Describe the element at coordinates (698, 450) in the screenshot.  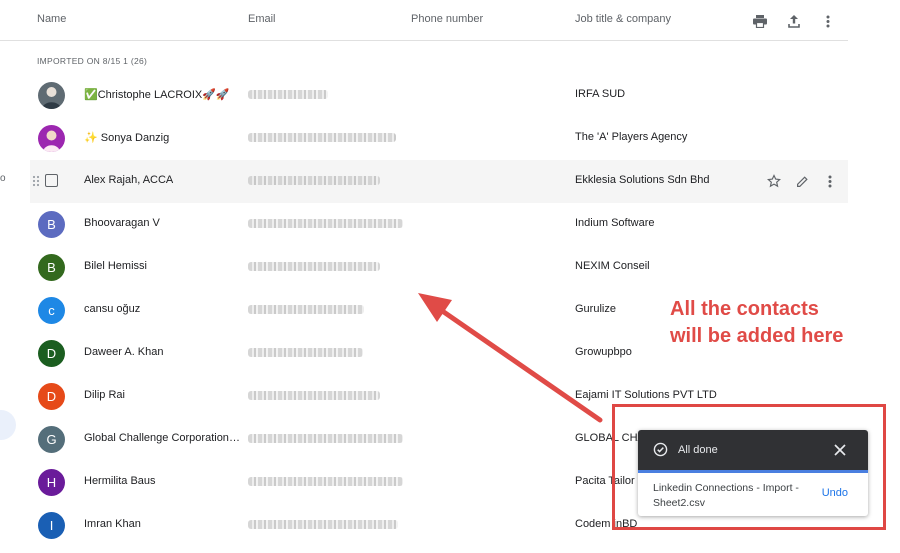
I see `toast-title: All done` at that location.